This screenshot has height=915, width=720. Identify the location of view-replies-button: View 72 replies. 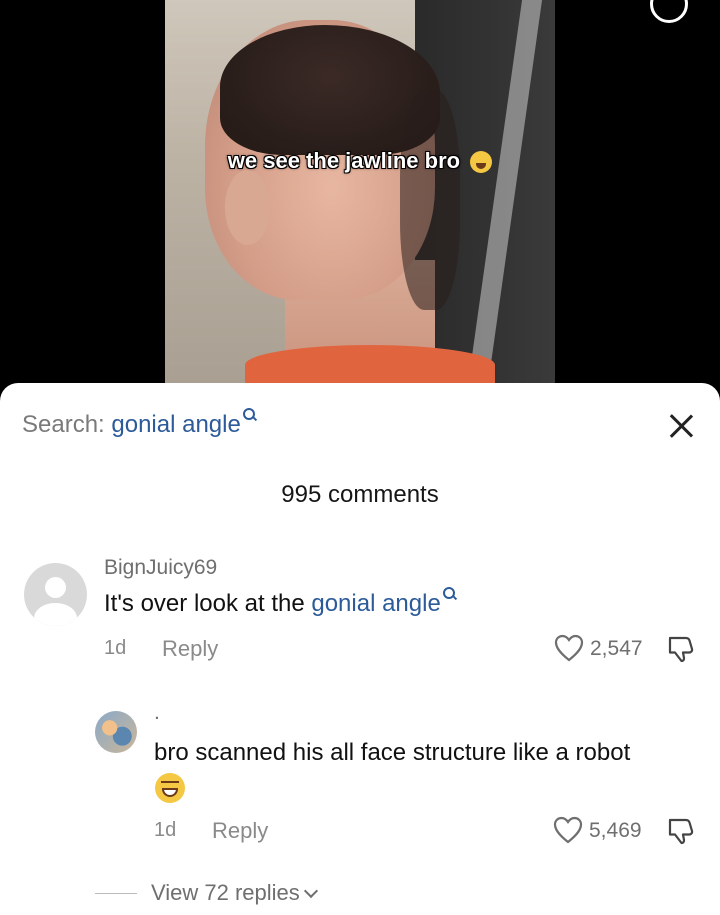
(234, 893).